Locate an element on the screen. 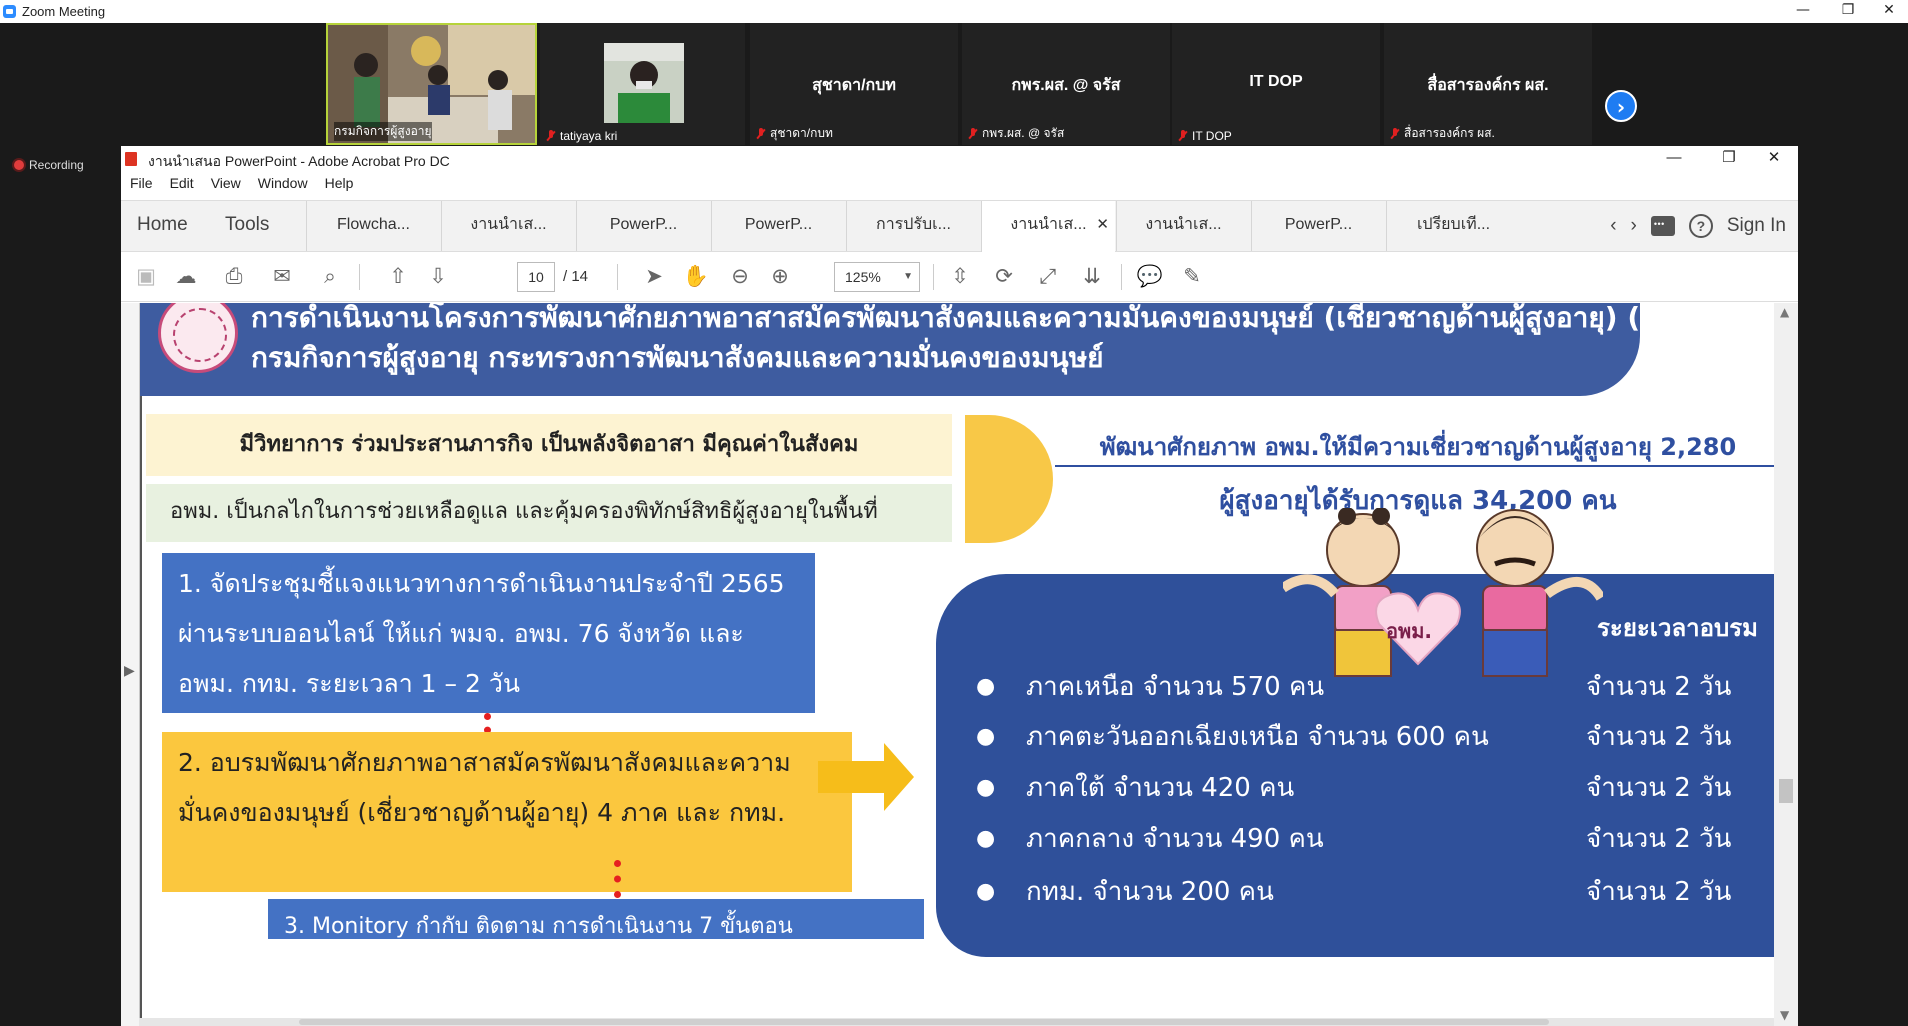 The height and width of the screenshot is (1026, 1908). tab-home: Home is located at coordinates (162, 226).